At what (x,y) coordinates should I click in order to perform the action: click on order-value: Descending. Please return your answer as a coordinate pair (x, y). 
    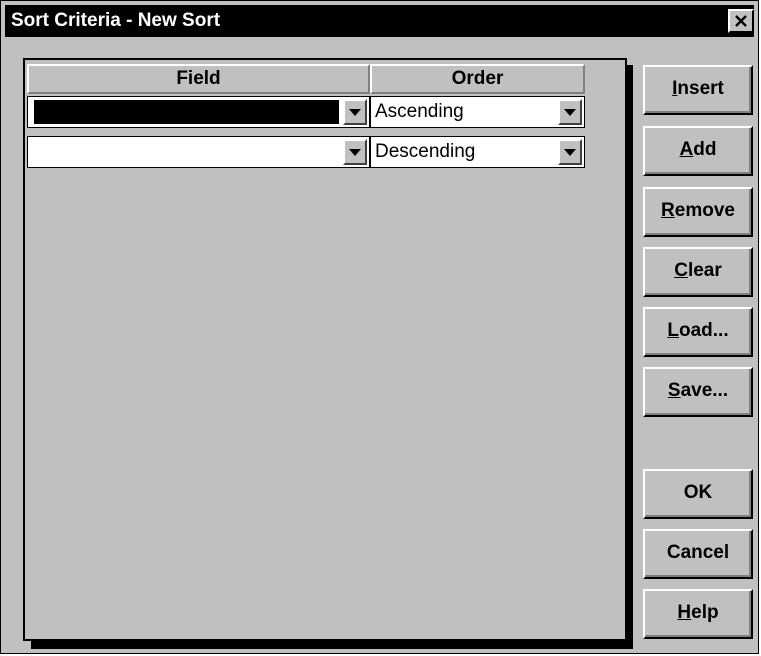
    Looking at the image, I should click on (425, 151).